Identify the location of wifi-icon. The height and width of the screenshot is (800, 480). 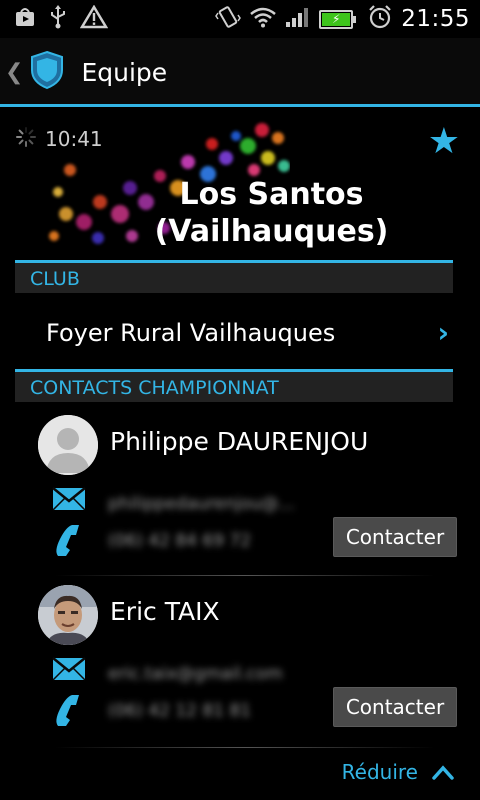
(263, 19).